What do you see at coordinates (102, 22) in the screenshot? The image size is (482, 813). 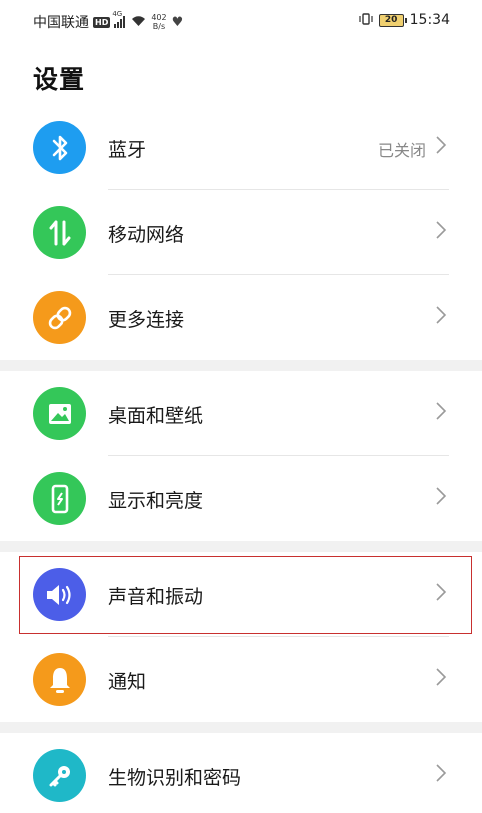 I see `hd-badge: HD` at bounding box center [102, 22].